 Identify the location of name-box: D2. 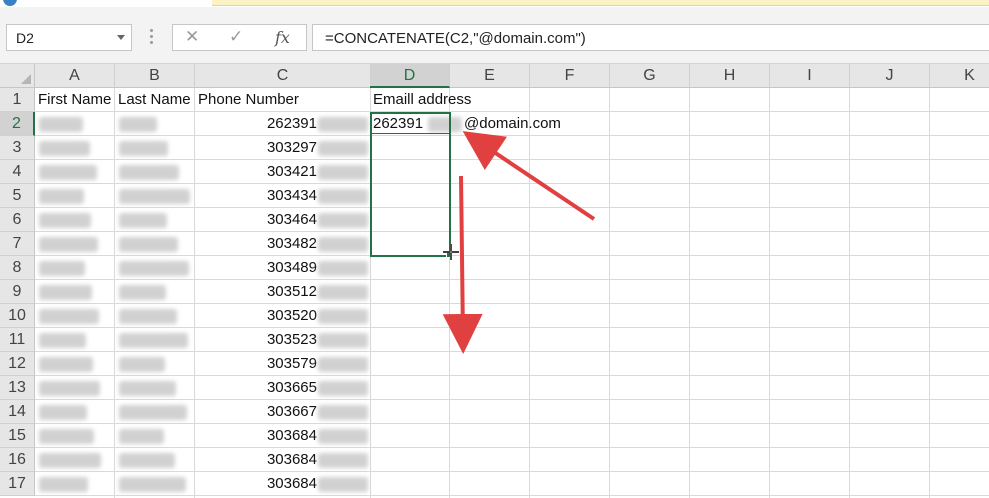
(69, 37).